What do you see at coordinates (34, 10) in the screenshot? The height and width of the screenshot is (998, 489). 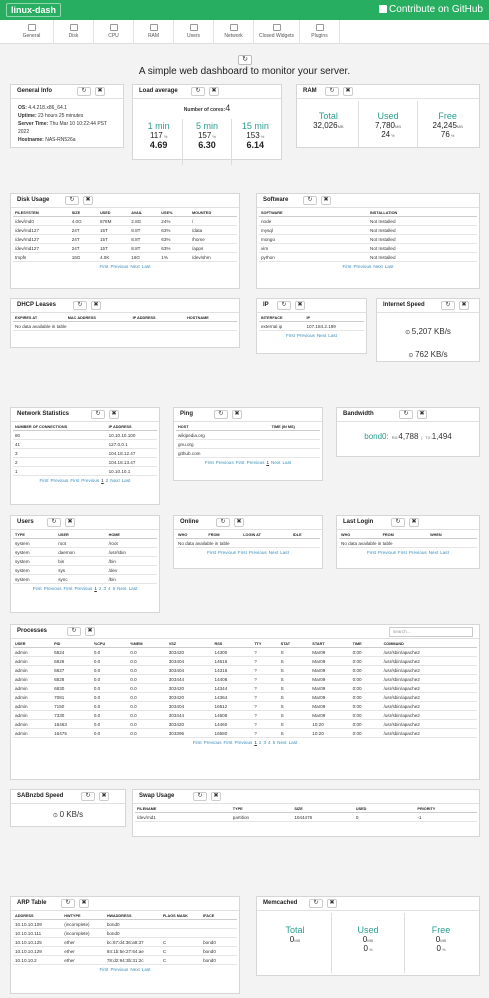 I see `brand-logo: linux-dash` at bounding box center [34, 10].